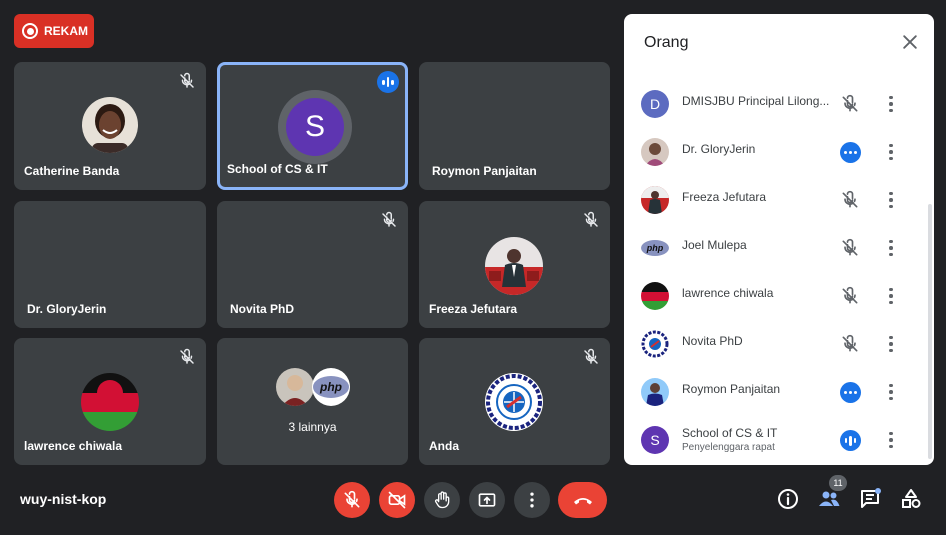 The image size is (946, 535). What do you see at coordinates (30, 31) in the screenshot?
I see `record-icon` at bounding box center [30, 31].